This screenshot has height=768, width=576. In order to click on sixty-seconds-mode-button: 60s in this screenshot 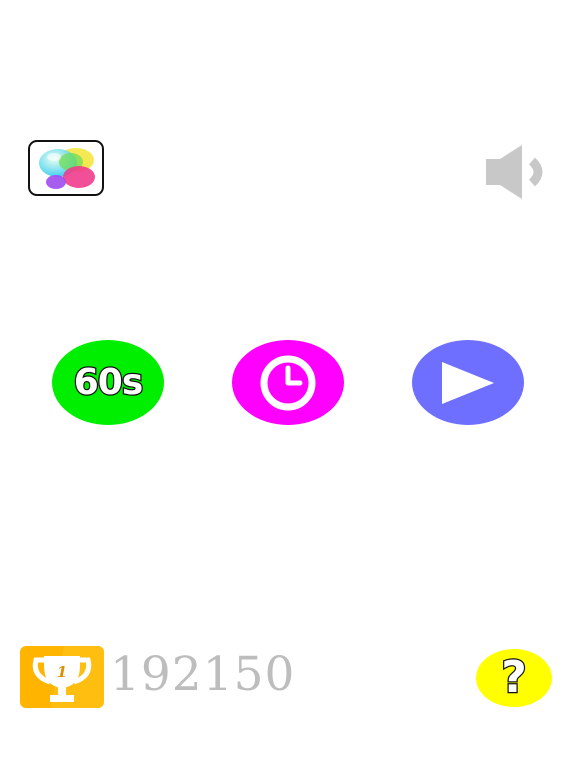, I will do `click(108, 382)`.